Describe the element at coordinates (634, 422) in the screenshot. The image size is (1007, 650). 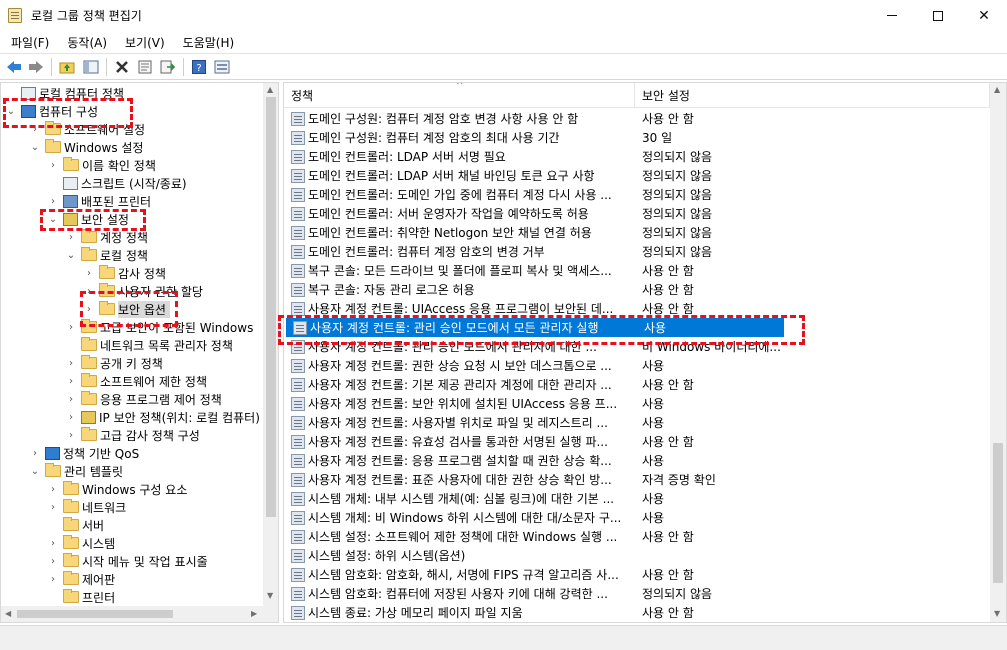
I see `policy-row: 사용자 계정 컨트롤: 사용자별 위치로 파일 및 레지스트리 ... 사용` at that location.